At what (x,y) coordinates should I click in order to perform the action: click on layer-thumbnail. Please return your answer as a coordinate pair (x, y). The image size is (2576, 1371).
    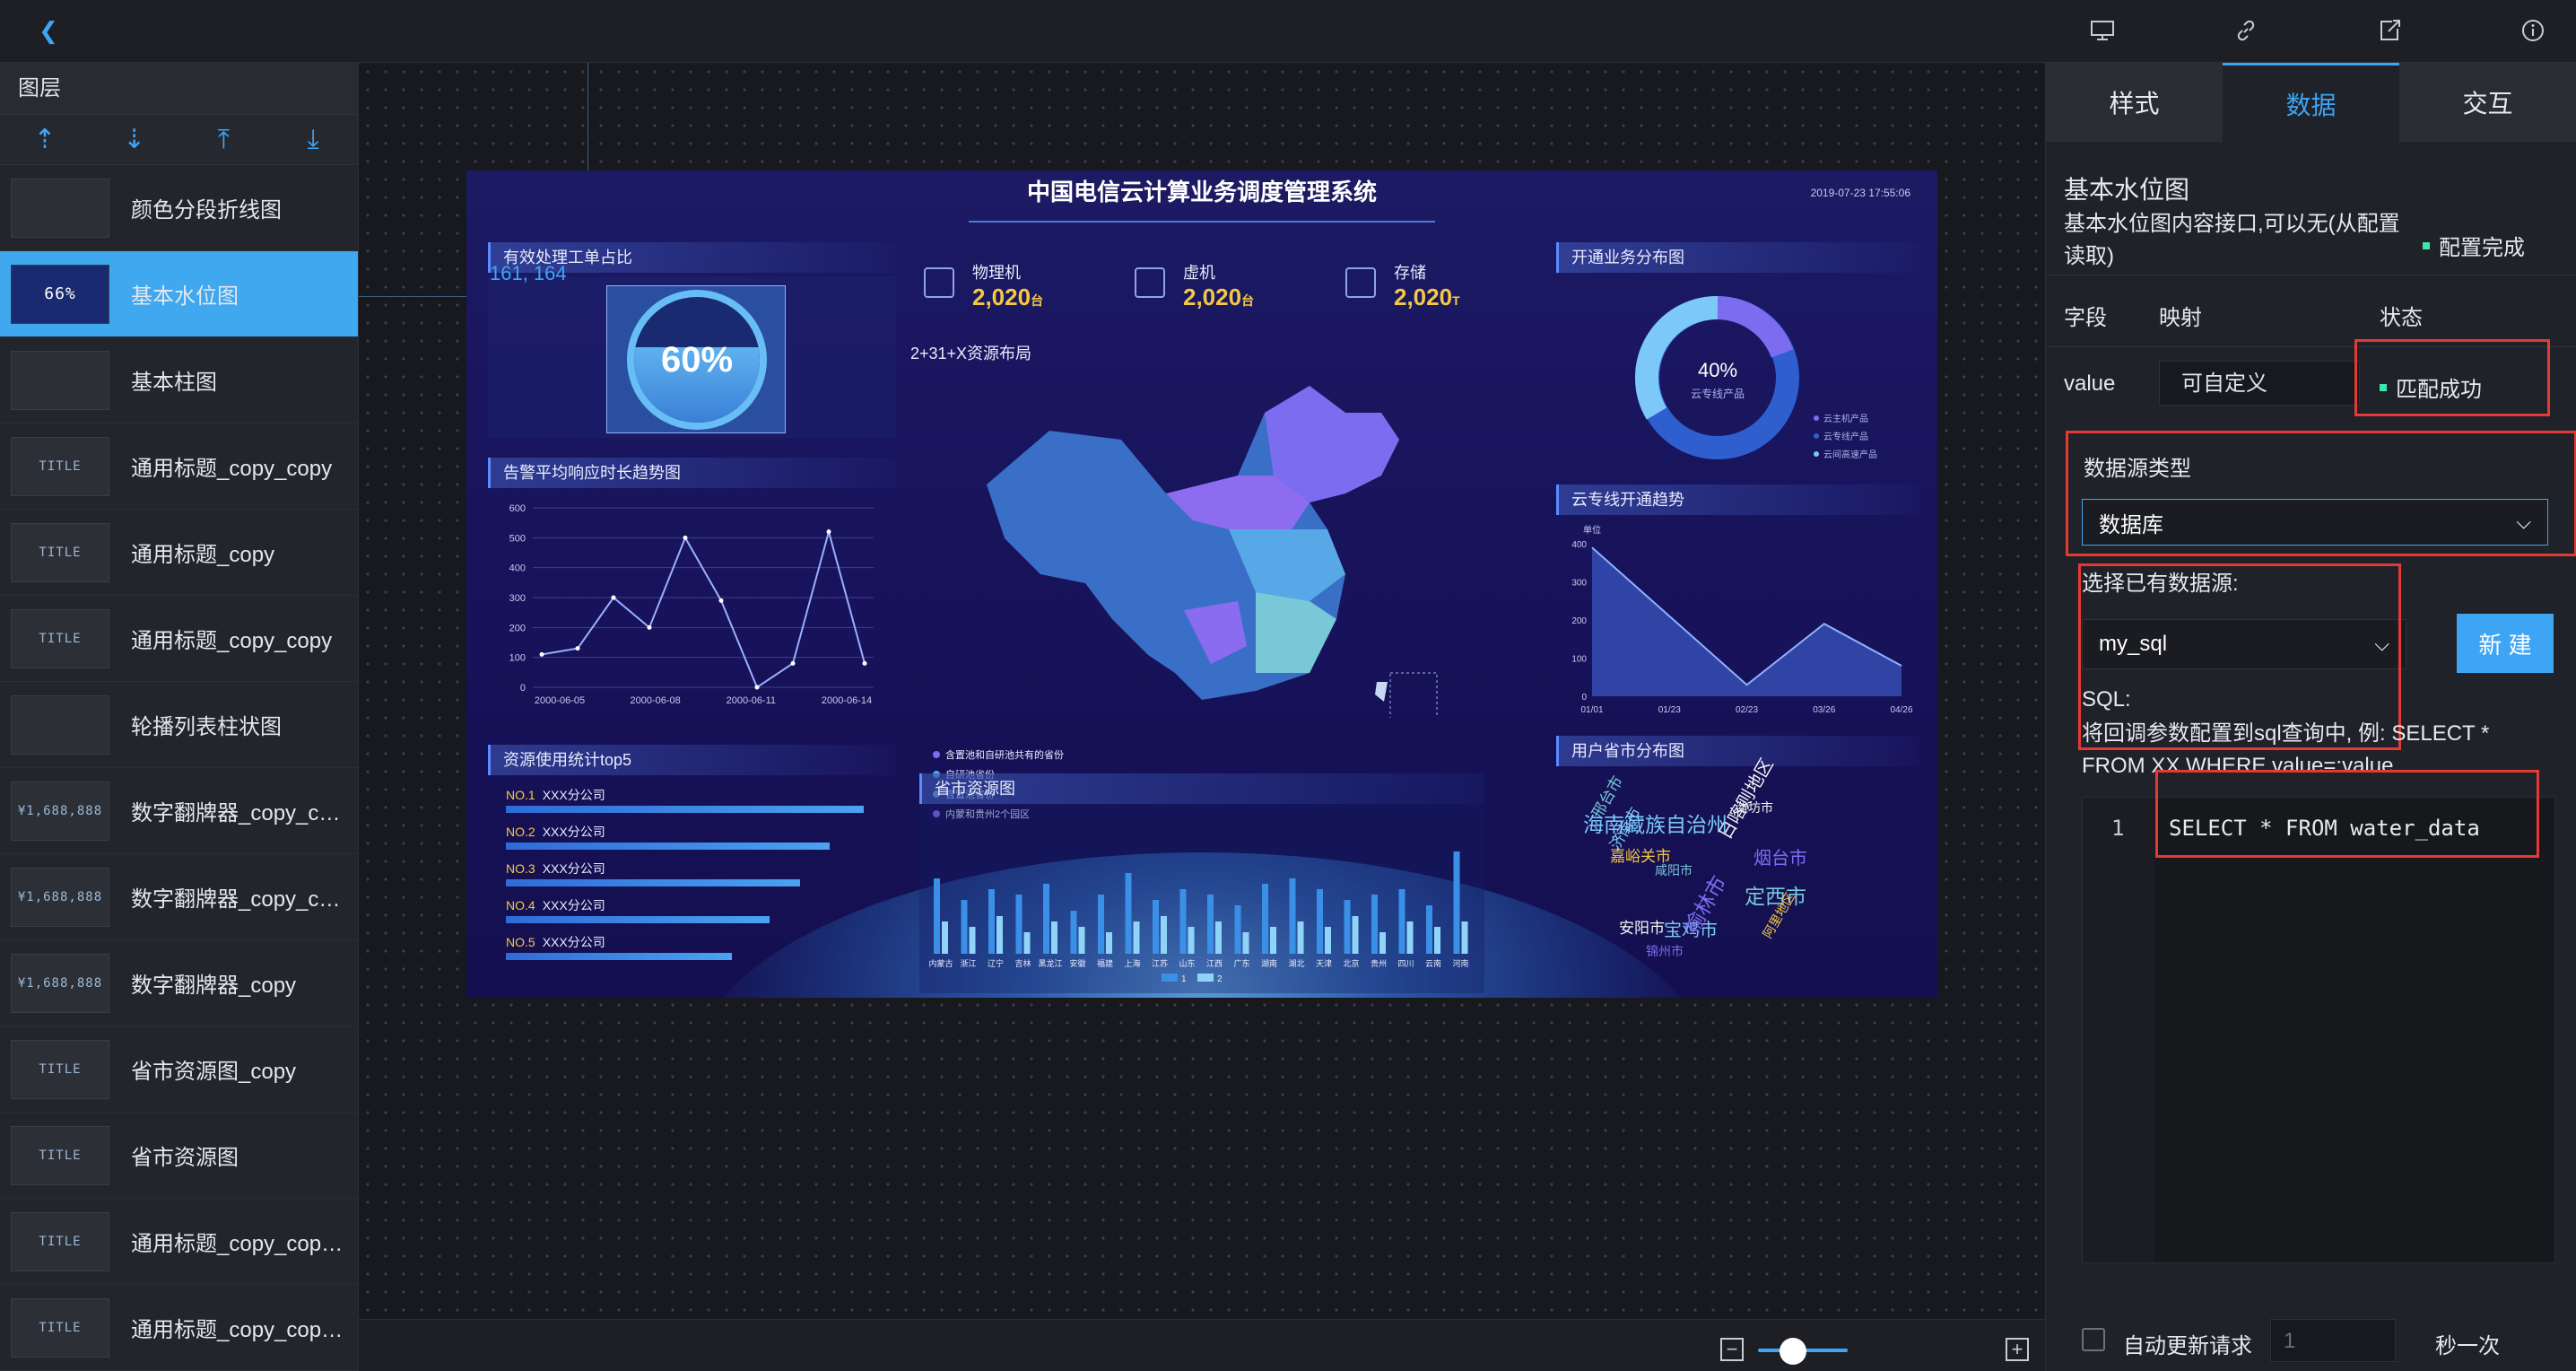
    Looking at the image, I should click on (60, 724).